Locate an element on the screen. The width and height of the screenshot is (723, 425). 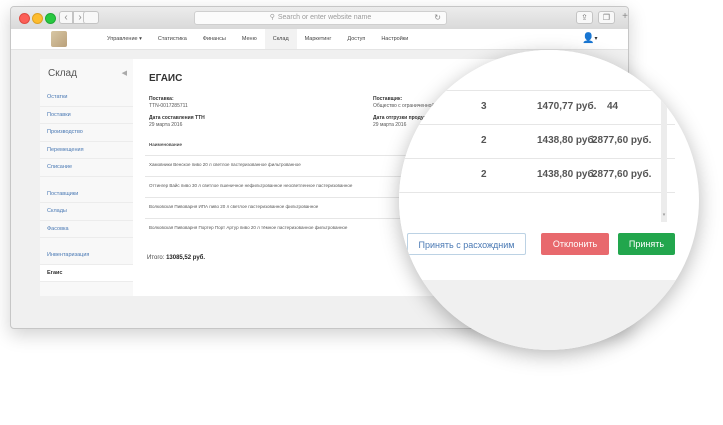
menu-item-access: Доступ is located at coordinates (356, 39).